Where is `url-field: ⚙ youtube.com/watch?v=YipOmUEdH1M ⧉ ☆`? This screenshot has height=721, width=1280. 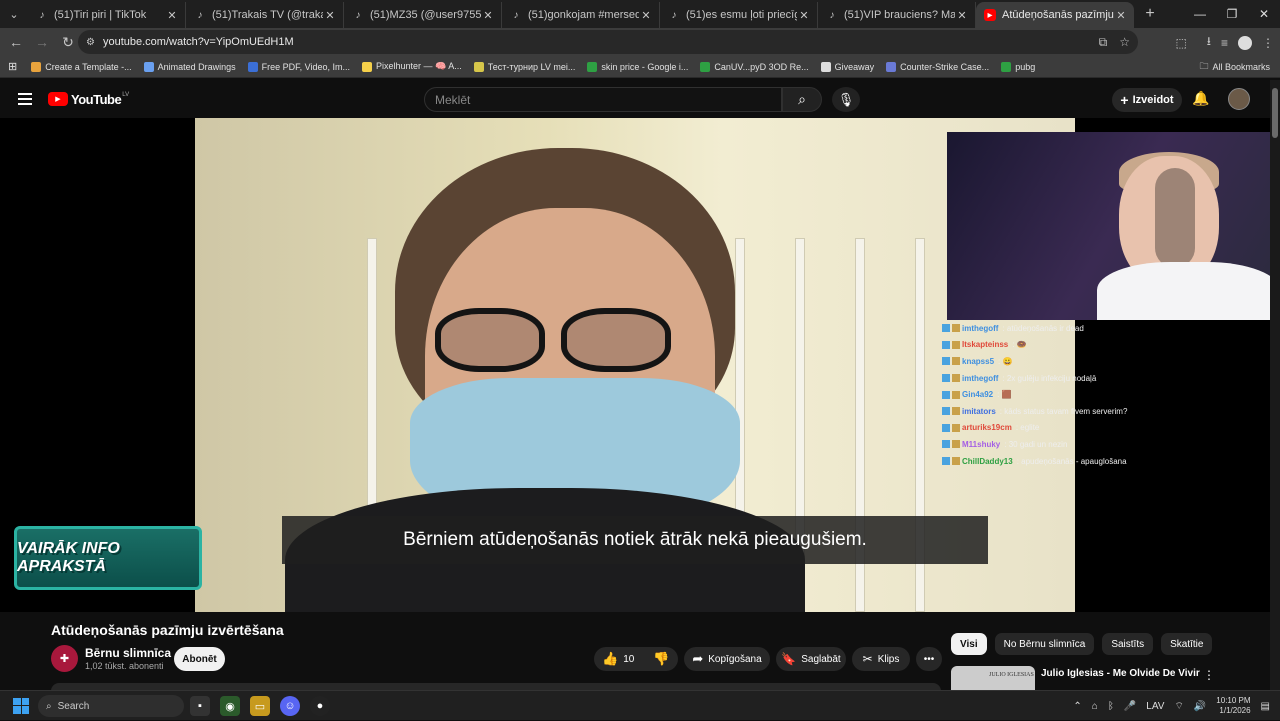 url-field: ⚙ youtube.com/watch?v=YipOmUEdH1M ⧉ ☆ is located at coordinates (608, 42).